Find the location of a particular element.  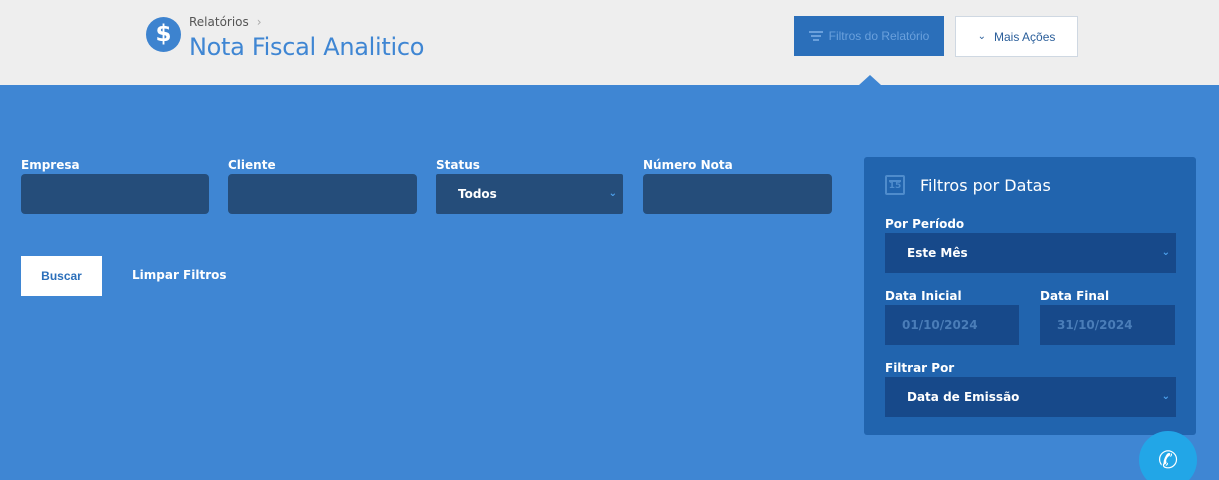

phone-call-button: ✆ is located at coordinates (1168, 455).